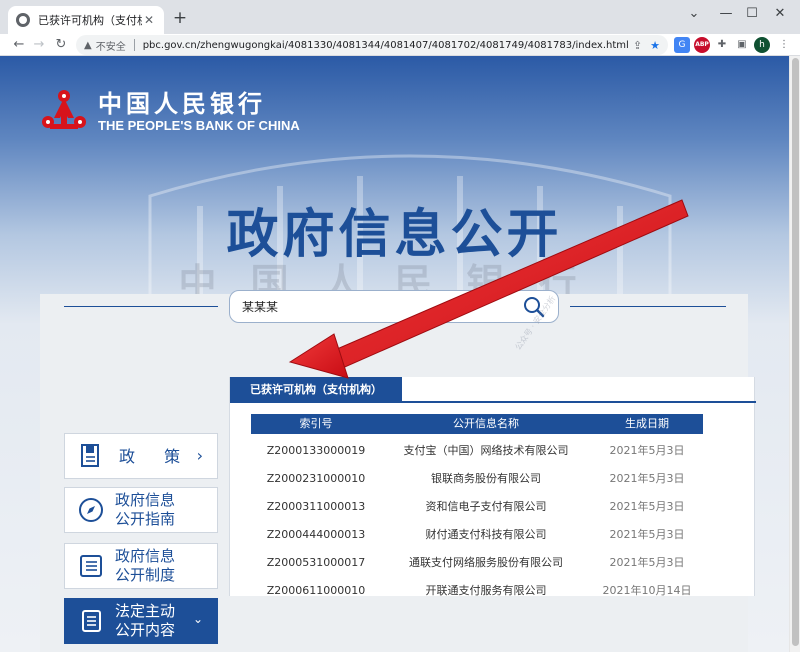 The image size is (800, 652). I want to click on table-row: Z2000444000013 财付通支付科技有限公司 2021年5月3日, so click(477, 535).